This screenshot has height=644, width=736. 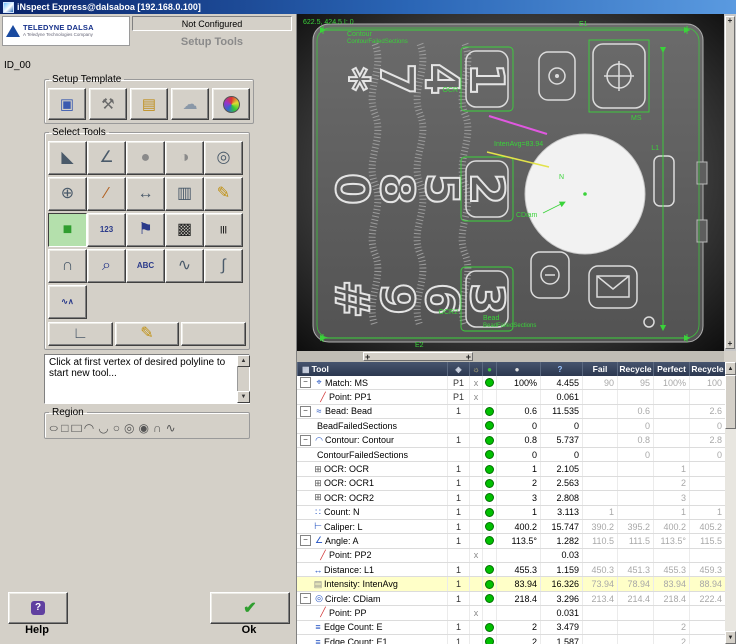 What do you see at coordinates (67, 230) in the screenshot?
I see `rect-tool-button: ■` at bounding box center [67, 230].